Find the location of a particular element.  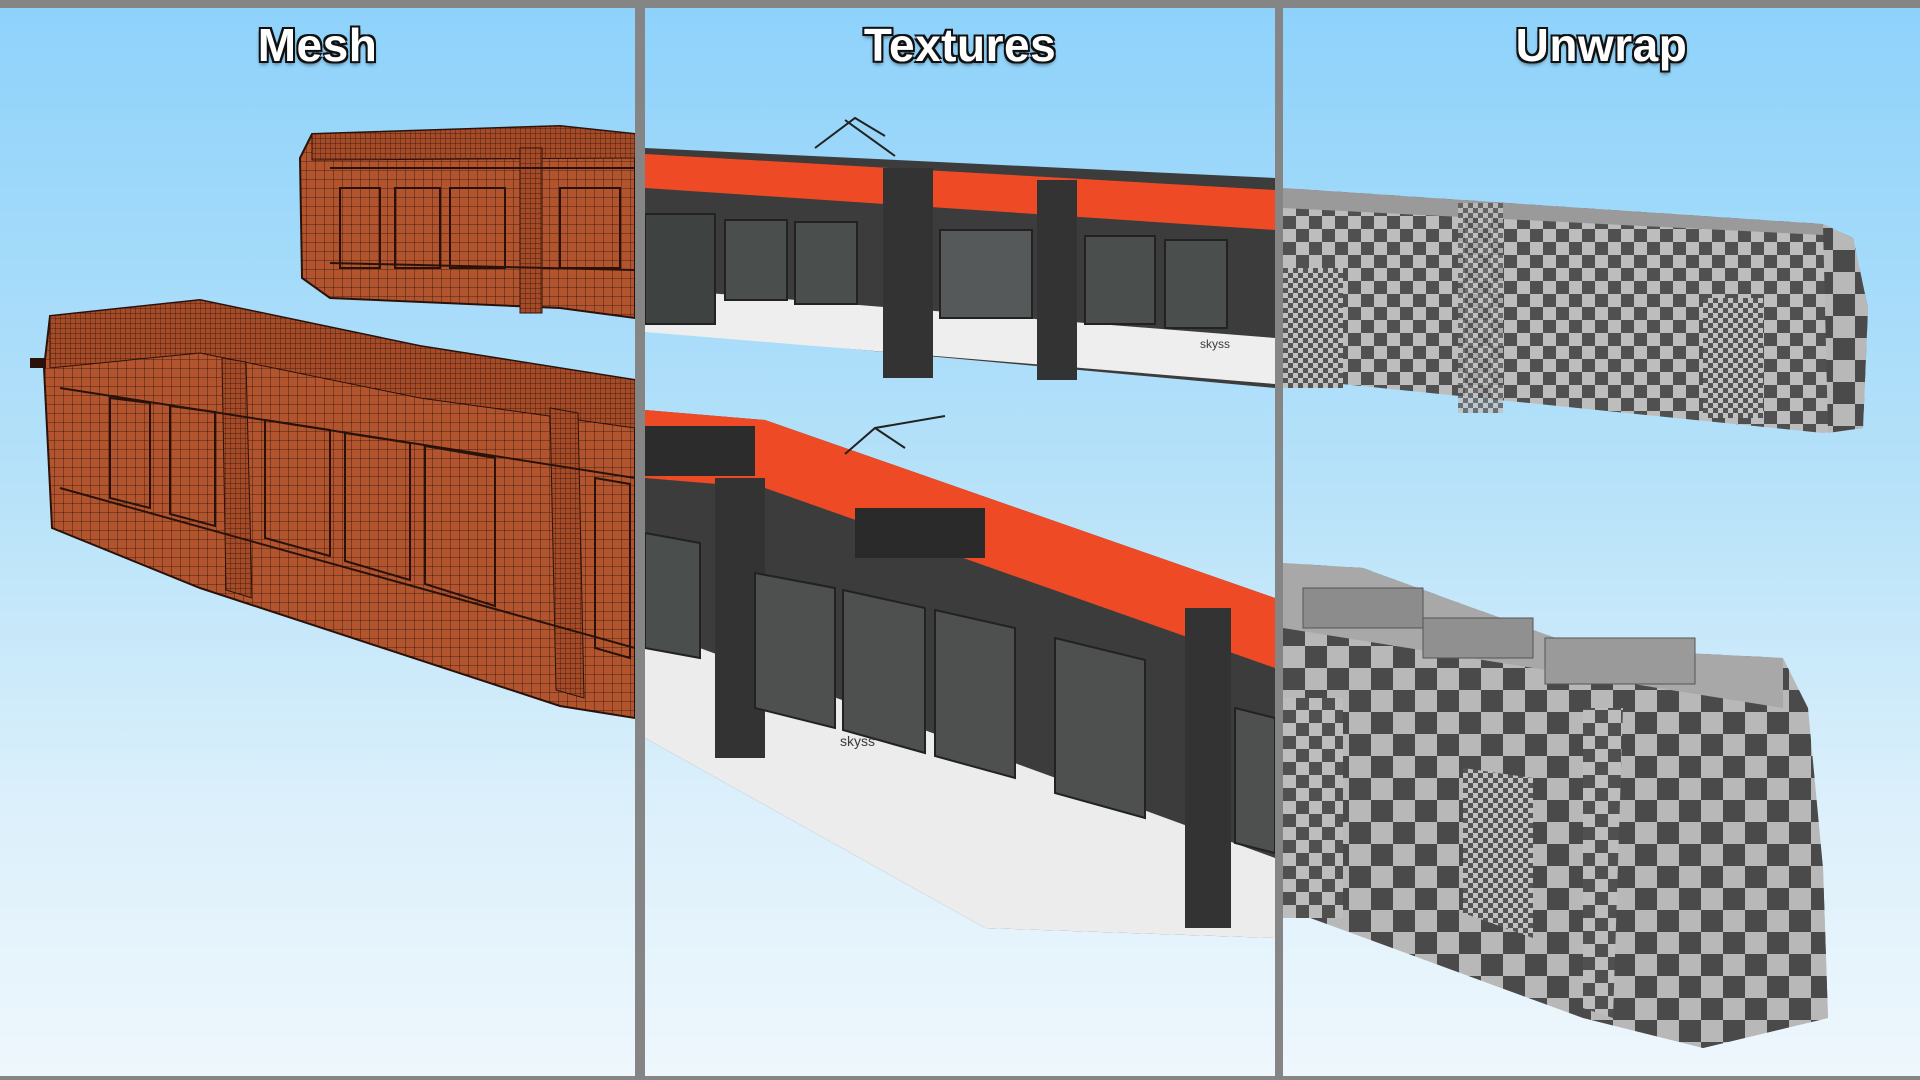

panel-divider-left is located at coordinates (639, 540).